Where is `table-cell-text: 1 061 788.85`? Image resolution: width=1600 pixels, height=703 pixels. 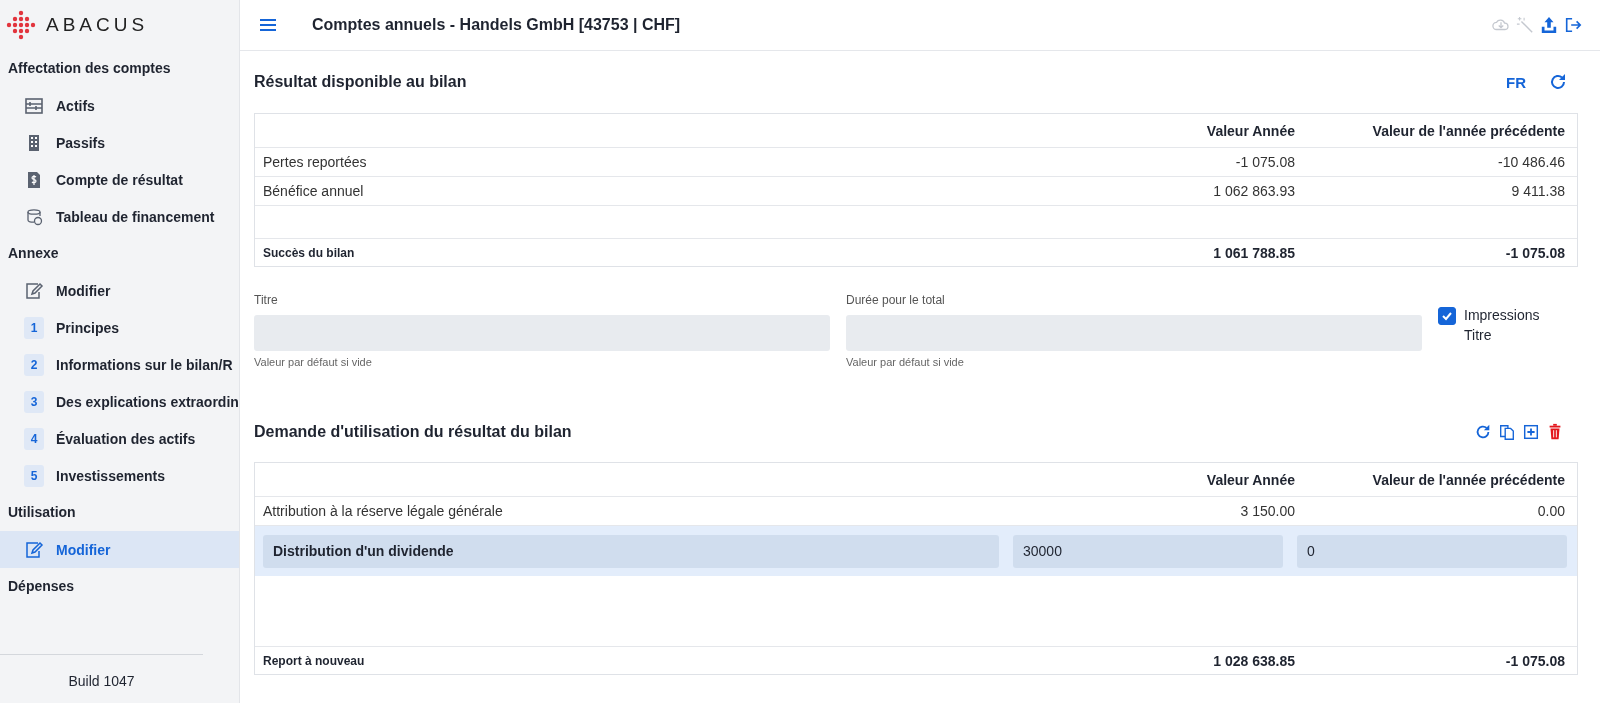
table-cell-text: 1 061 788.85 is located at coordinates (1254, 252).